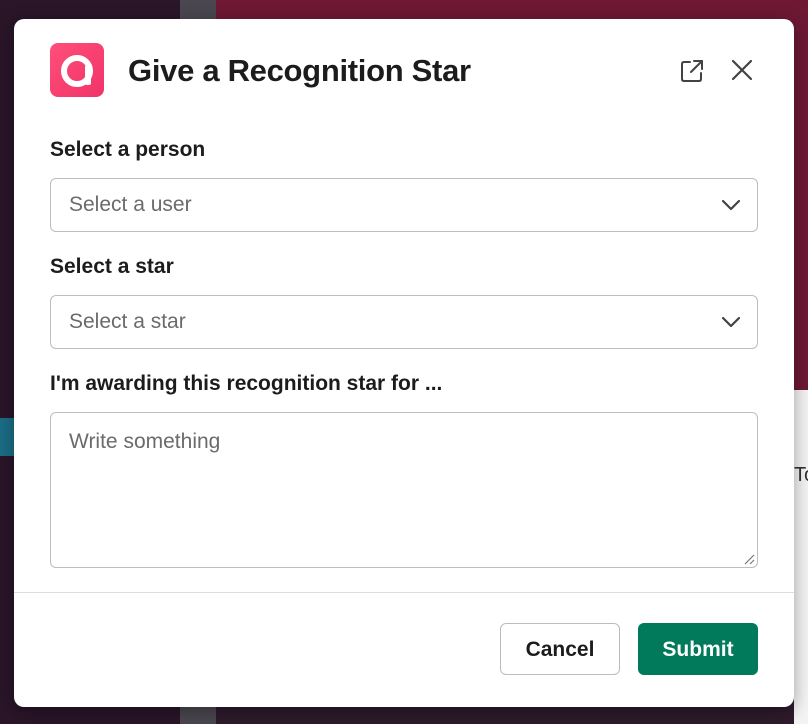 The width and height of the screenshot is (808, 724). Describe the element at coordinates (748, 558) in the screenshot. I see `resize-handle-icon` at that location.